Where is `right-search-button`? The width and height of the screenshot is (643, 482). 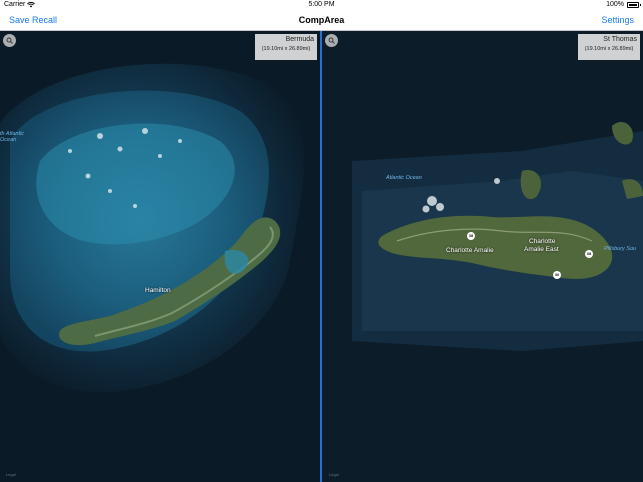
right-search-button is located at coordinates (331, 40).